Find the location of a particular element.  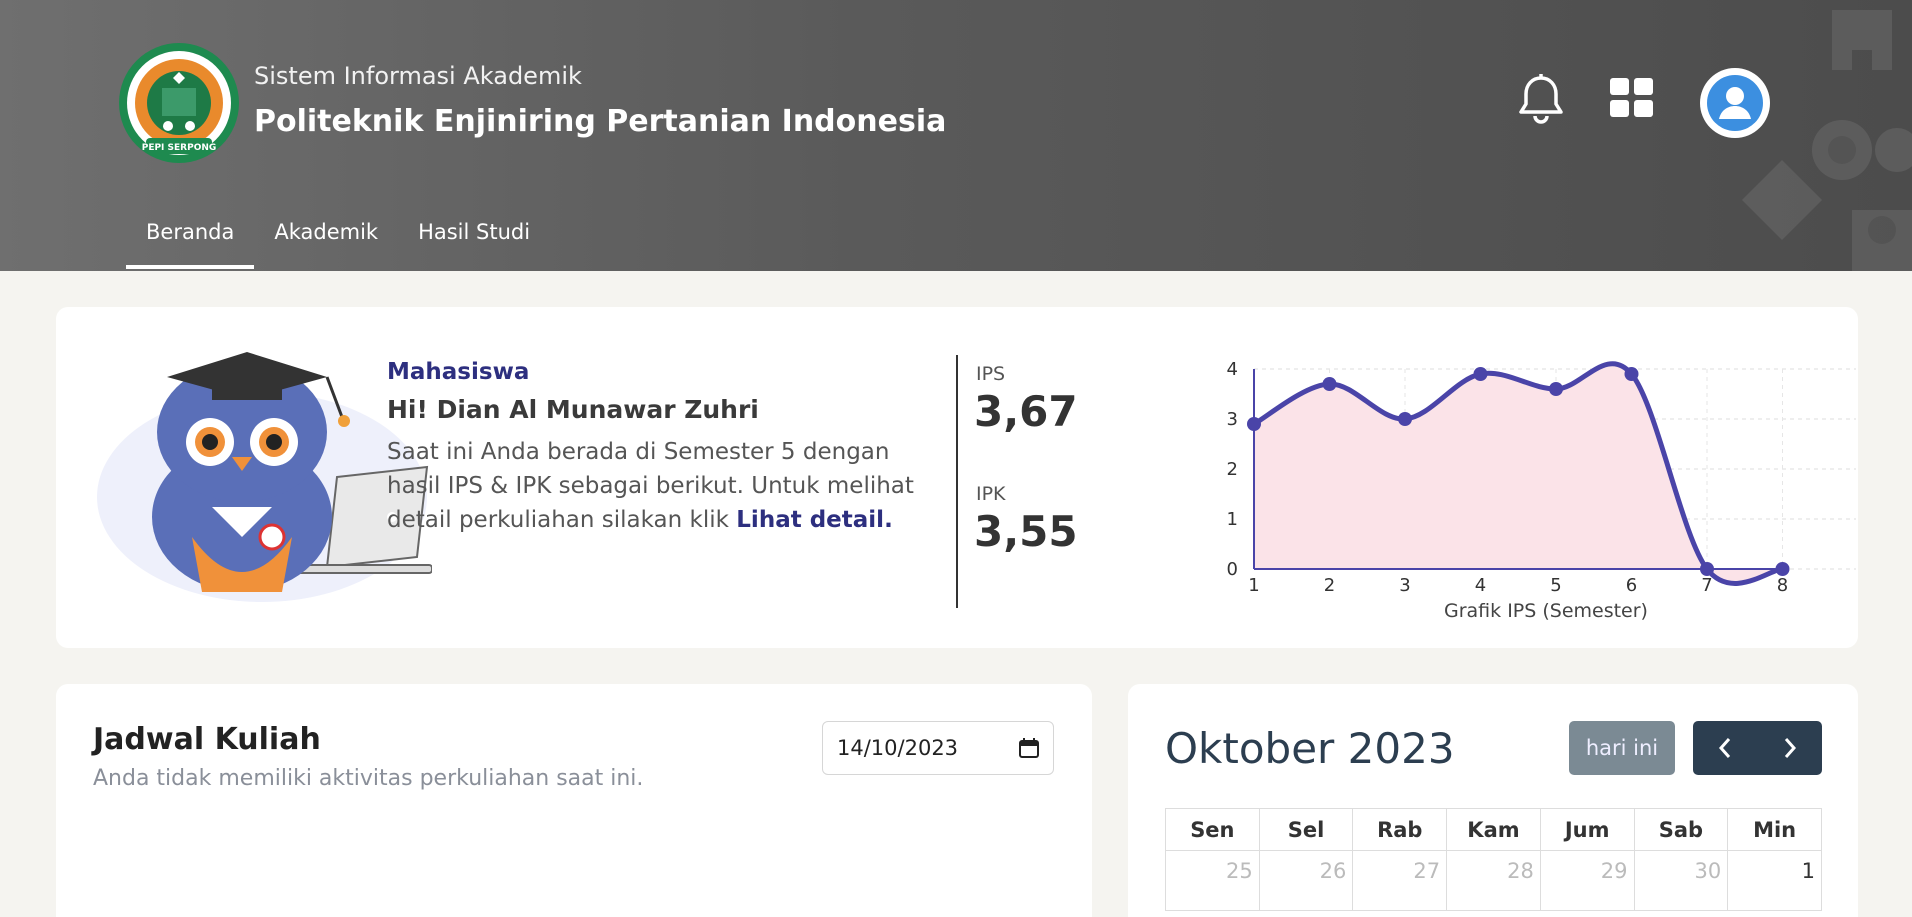

calendar-week-row: 25 26 27 28 29 30 1 is located at coordinates (1493, 880).